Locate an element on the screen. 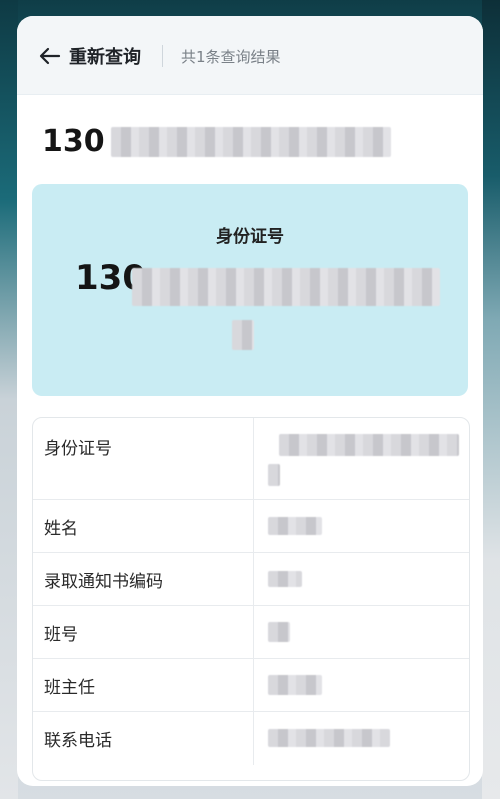 This screenshot has height=799, width=500. result-count-text: 共1条查询结果 is located at coordinates (231, 57).